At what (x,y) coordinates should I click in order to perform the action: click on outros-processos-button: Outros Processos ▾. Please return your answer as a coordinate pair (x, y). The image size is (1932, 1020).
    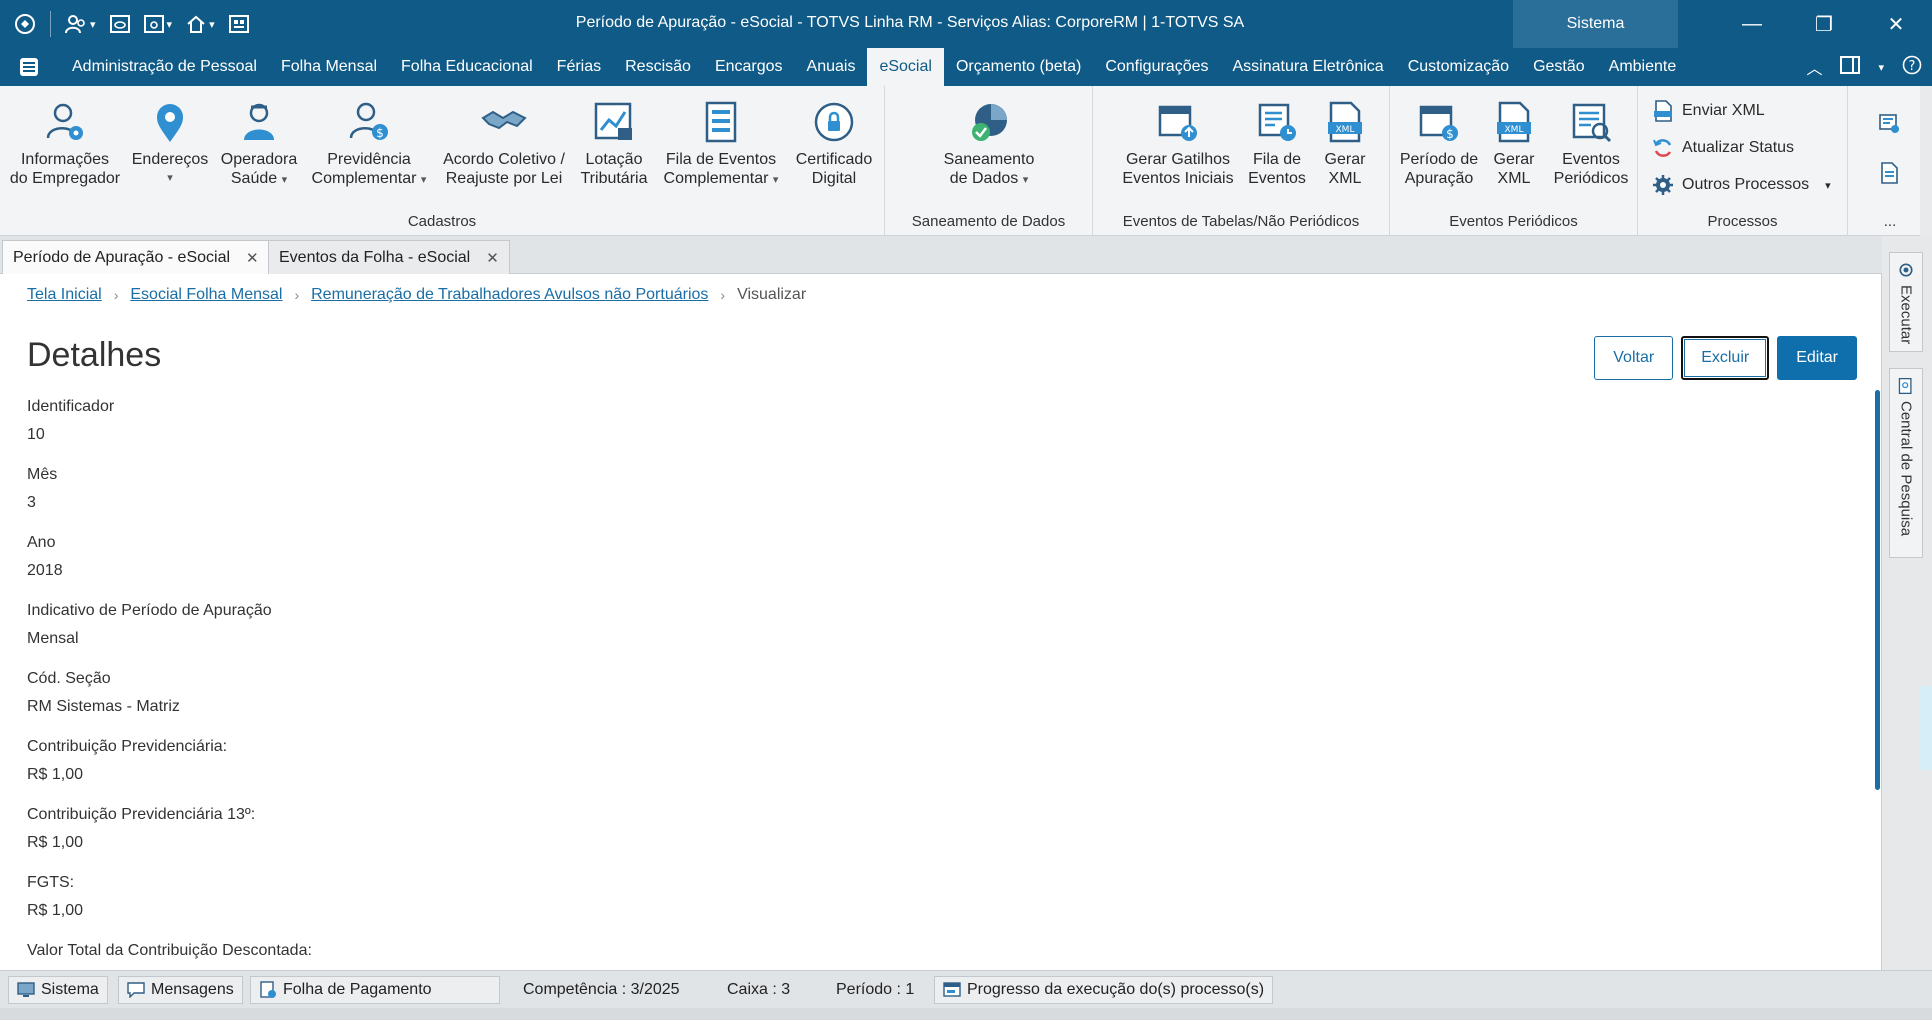
    Looking at the image, I should click on (1741, 185).